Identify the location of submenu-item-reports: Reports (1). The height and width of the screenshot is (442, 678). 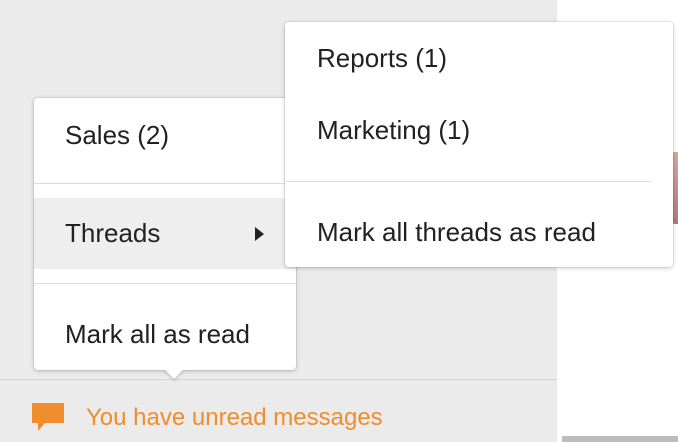
(479, 58).